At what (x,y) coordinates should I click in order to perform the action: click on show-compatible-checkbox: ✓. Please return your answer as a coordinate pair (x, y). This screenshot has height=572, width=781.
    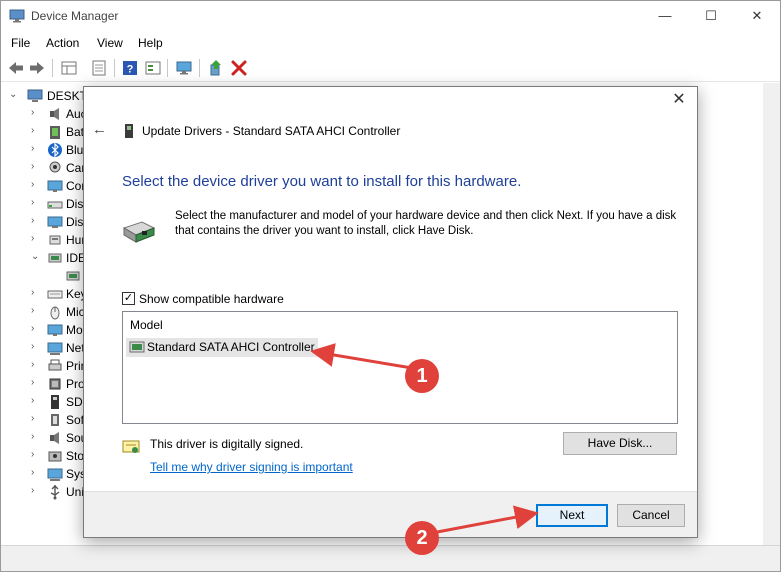
    Looking at the image, I should click on (128, 298).